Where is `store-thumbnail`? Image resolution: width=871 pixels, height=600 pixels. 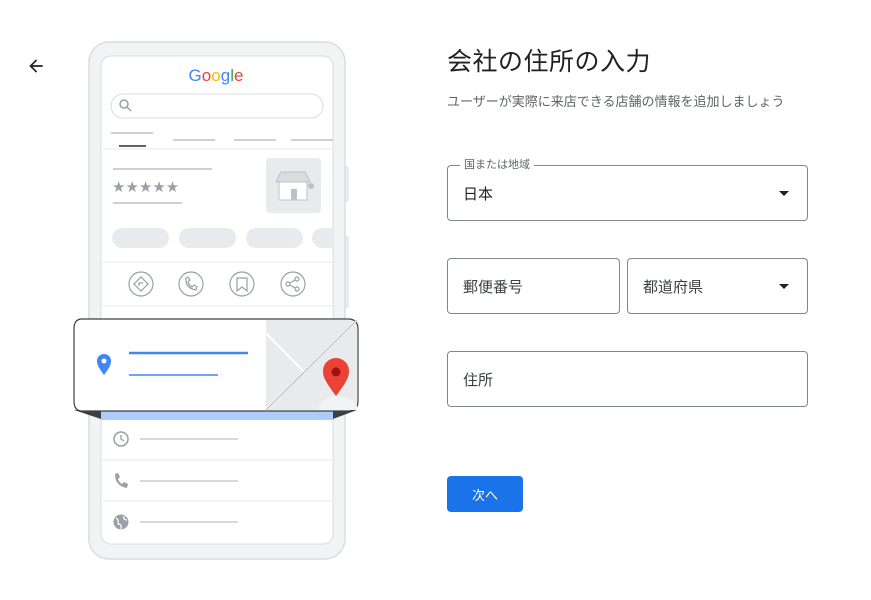
store-thumbnail is located at coordinates (293, 185).